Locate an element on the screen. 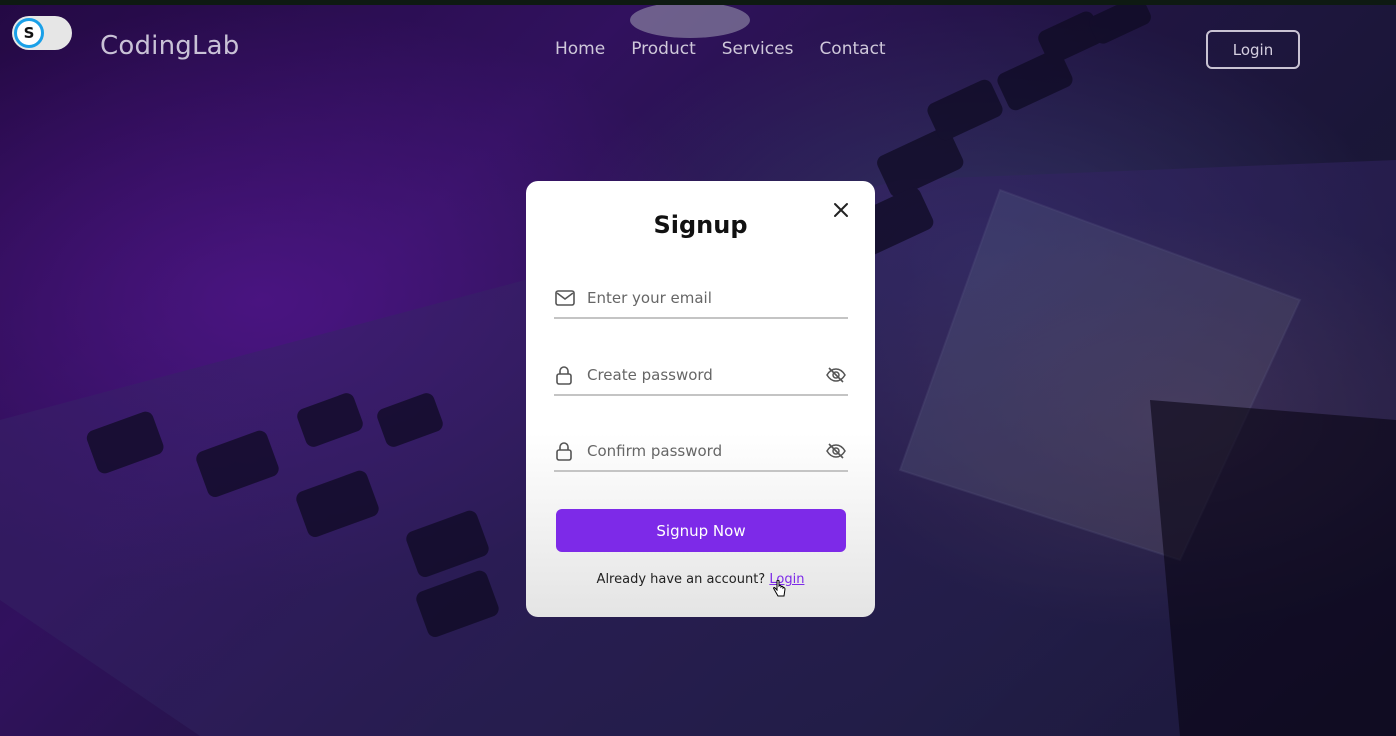  header-login-button: Login is located at coordinates (1253, 49).